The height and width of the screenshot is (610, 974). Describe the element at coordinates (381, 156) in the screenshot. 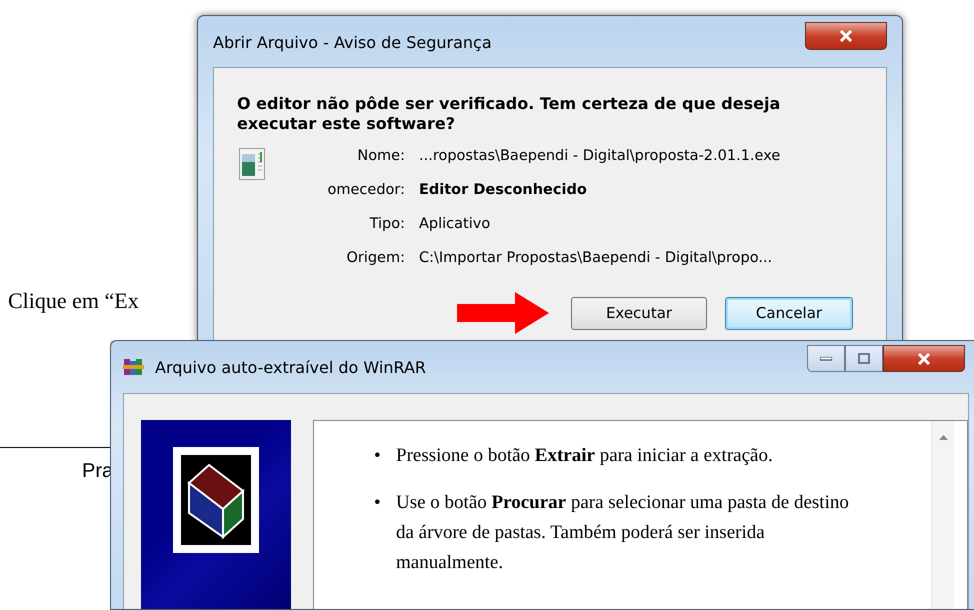

I see `field-label: Nome:` at that location.